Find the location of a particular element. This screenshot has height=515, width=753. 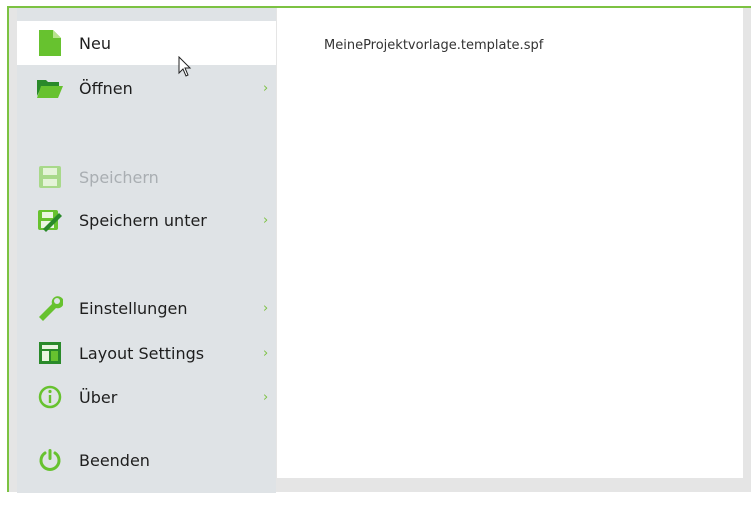

mouse-cursor-icon is located at coordinates (185, 68).